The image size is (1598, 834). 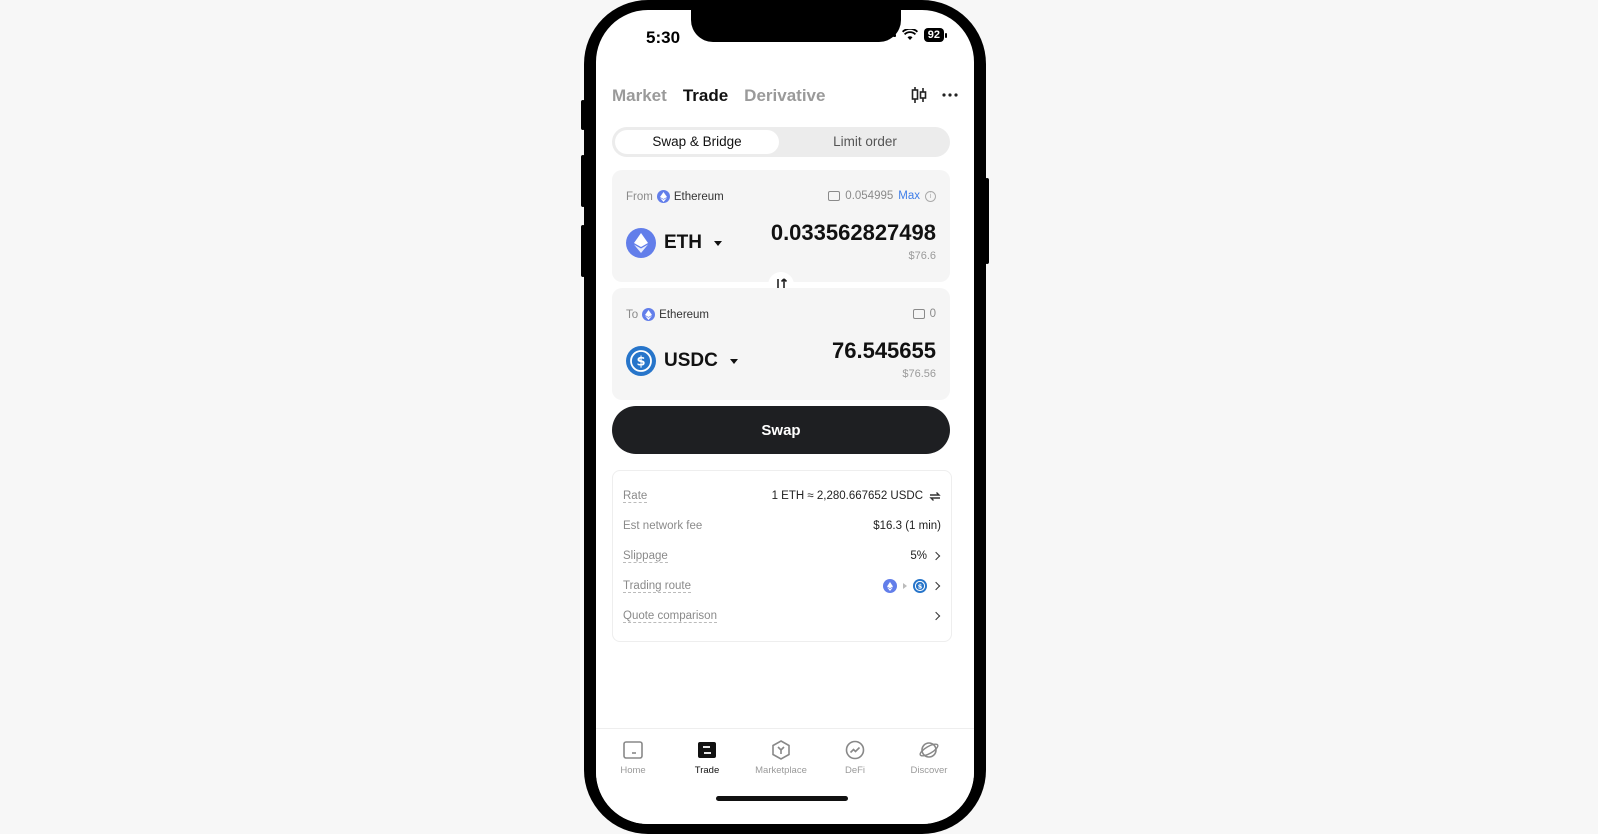 I want to click on marketplace-icon, so click(x=781, y=750).